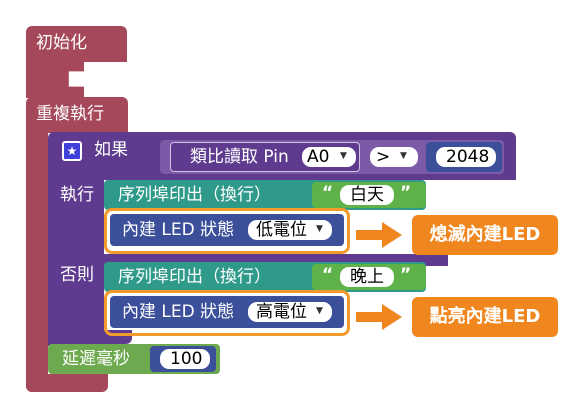  I want to click on string-value-then: 白天, so click(367, 195).